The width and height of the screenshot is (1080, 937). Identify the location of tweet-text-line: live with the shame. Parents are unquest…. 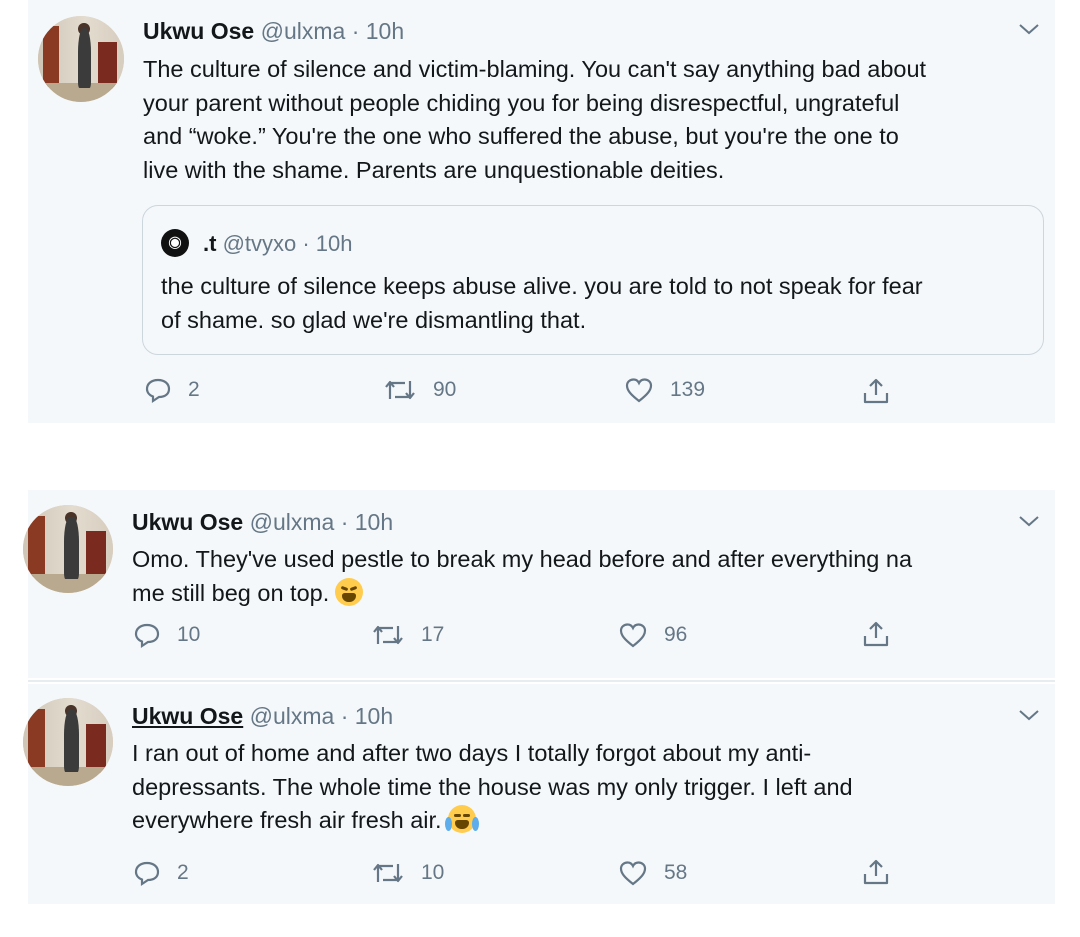
(434, 169).